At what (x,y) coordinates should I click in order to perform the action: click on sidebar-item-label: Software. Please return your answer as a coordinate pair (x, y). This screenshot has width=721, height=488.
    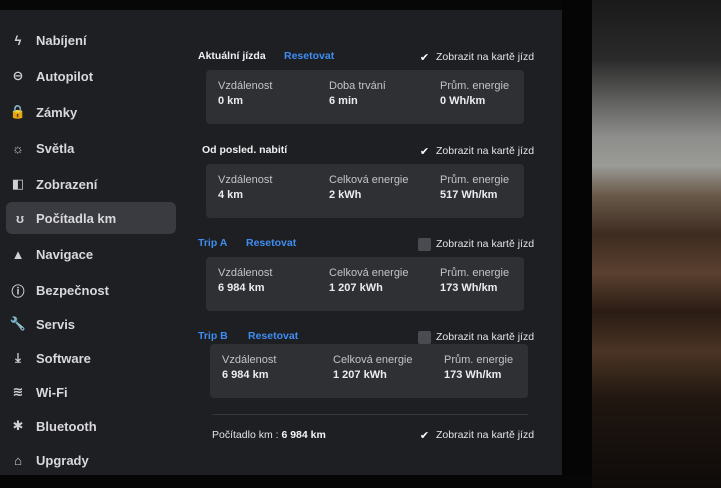
    Looking at the image, I should click on (63, 358).